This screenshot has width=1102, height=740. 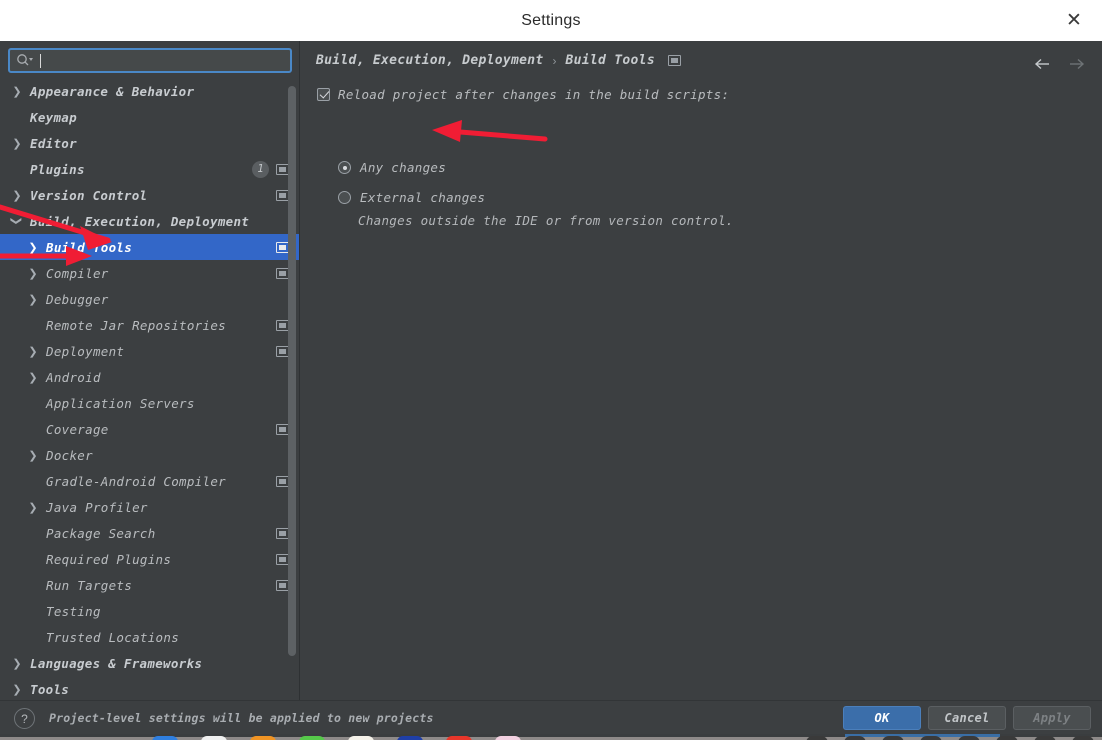 I want to click on sidebar-item-docker: ❯ Docker, so click(x=149, y=455).